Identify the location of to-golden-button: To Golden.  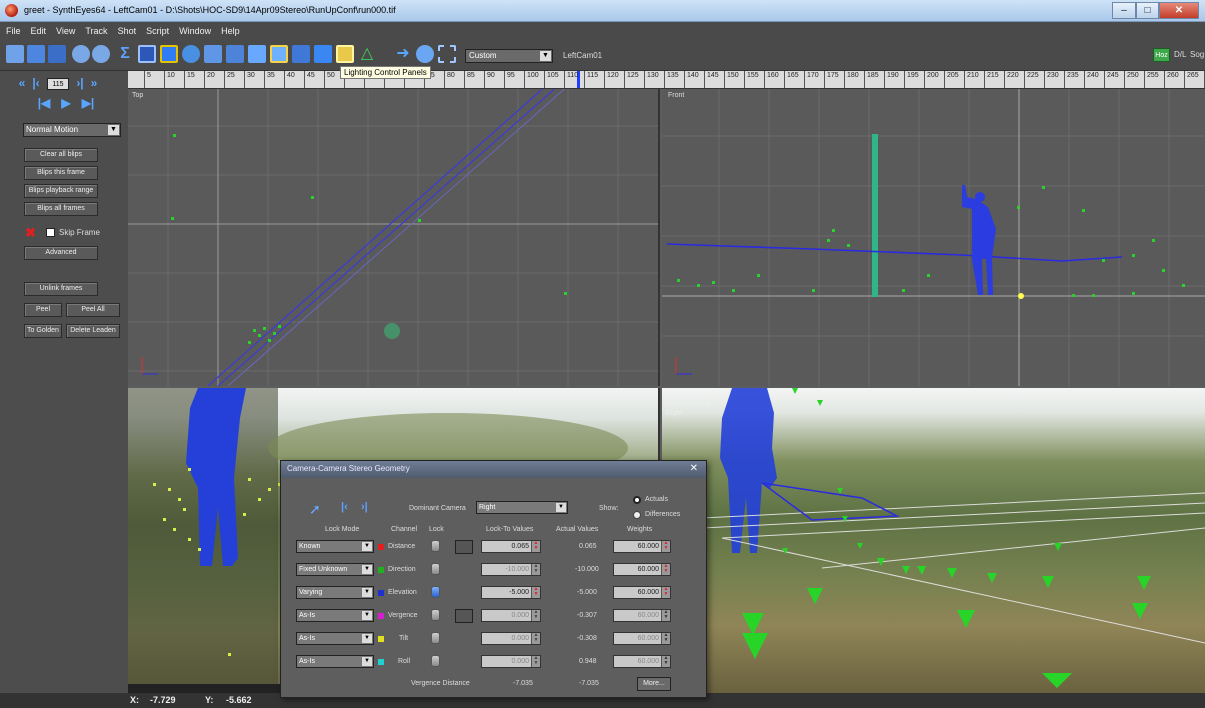
(43, 331).